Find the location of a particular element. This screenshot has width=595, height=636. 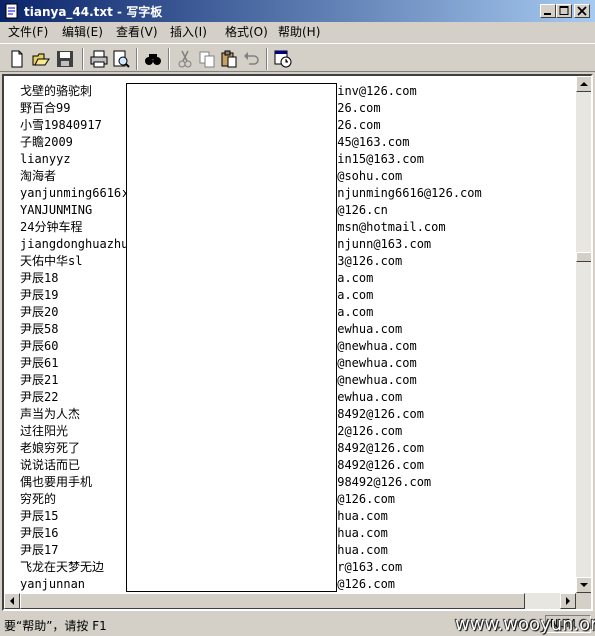

paste-icon is located at coordinates (229, 59).